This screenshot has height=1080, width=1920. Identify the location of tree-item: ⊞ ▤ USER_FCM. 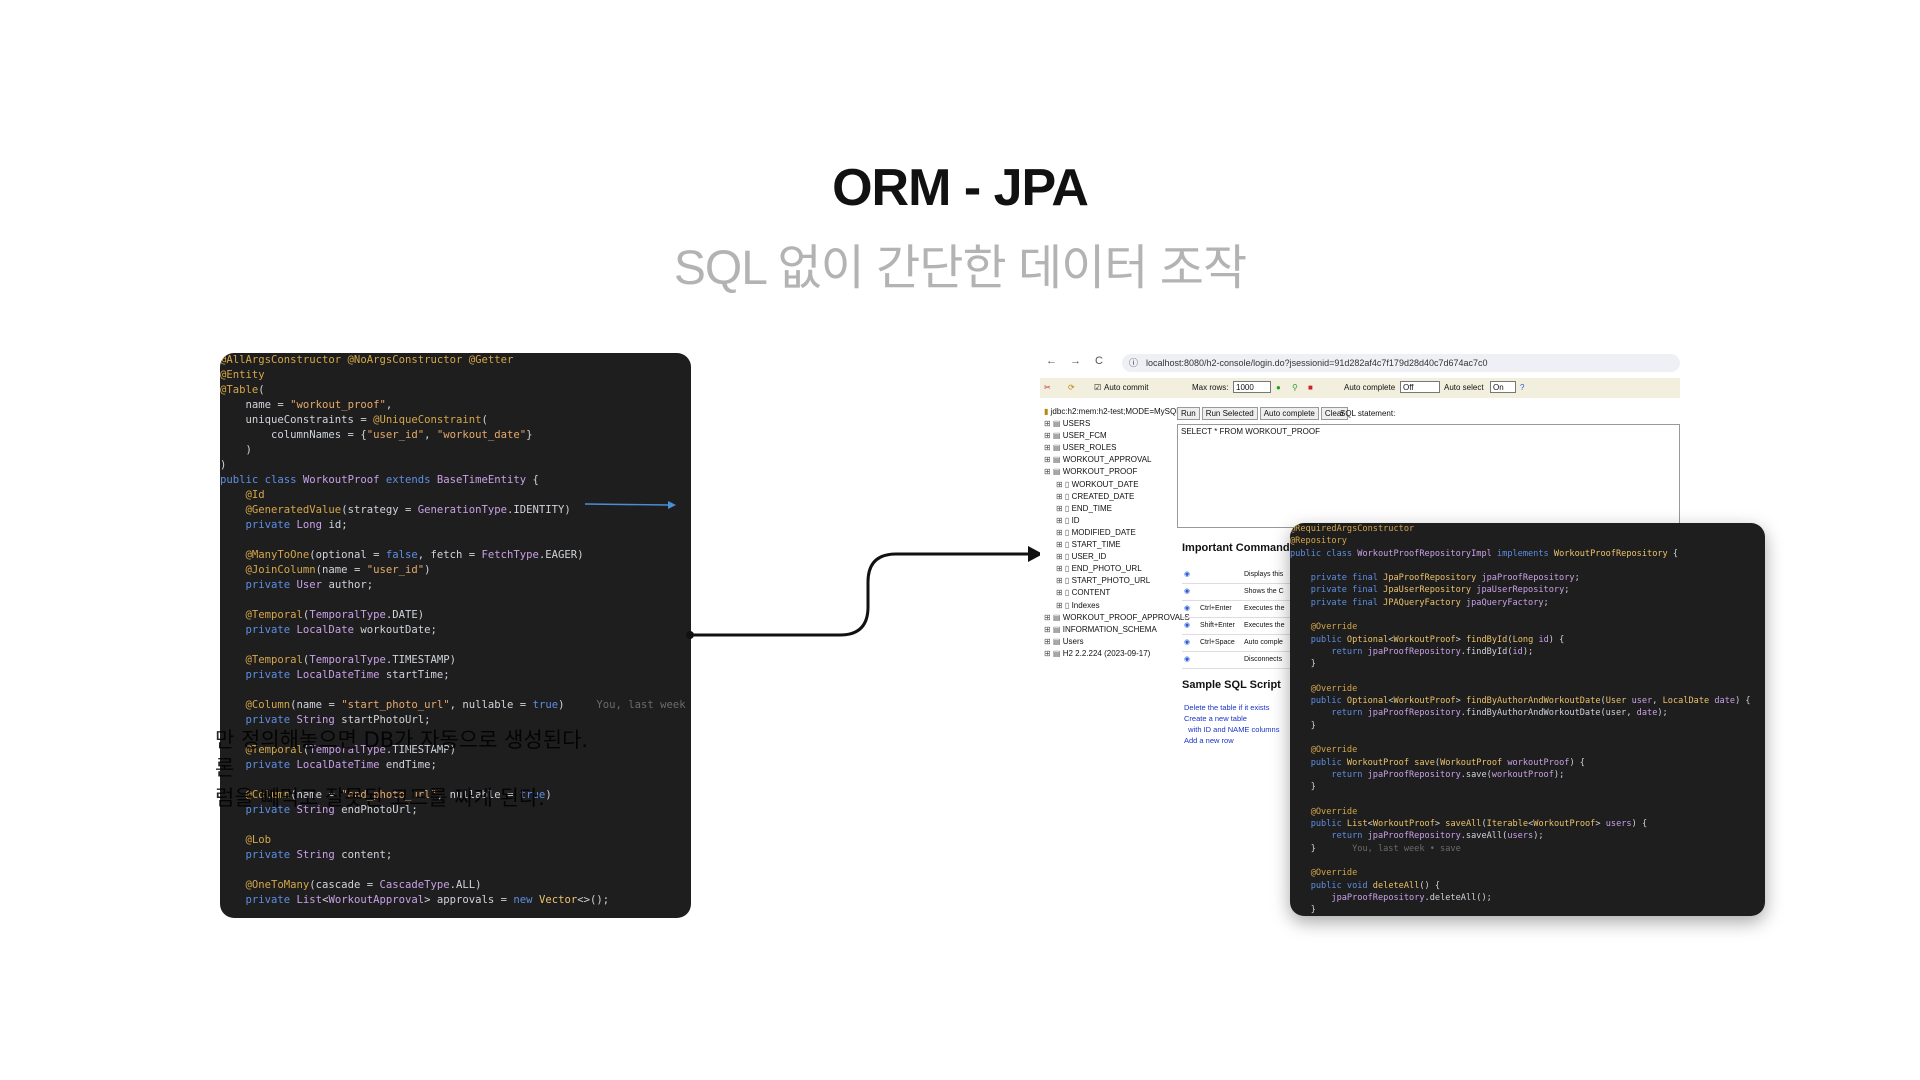
(1110, 436).